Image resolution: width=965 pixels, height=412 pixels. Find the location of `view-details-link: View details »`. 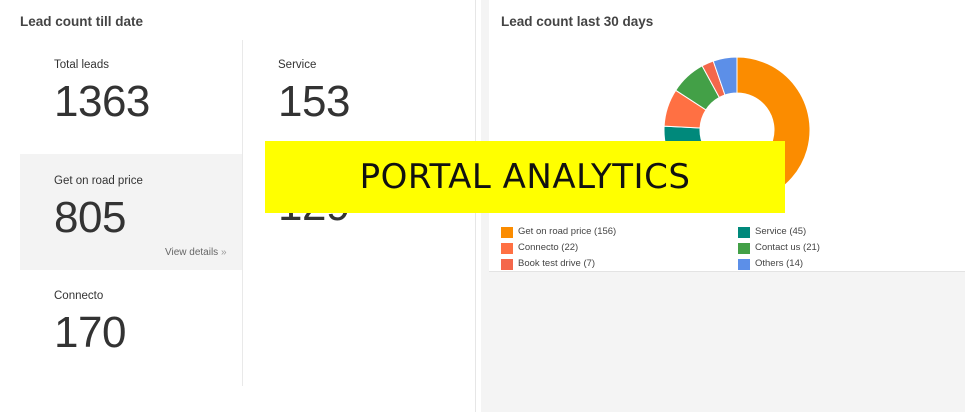

view-details-link: View details » is located at coordinates (196, 252).